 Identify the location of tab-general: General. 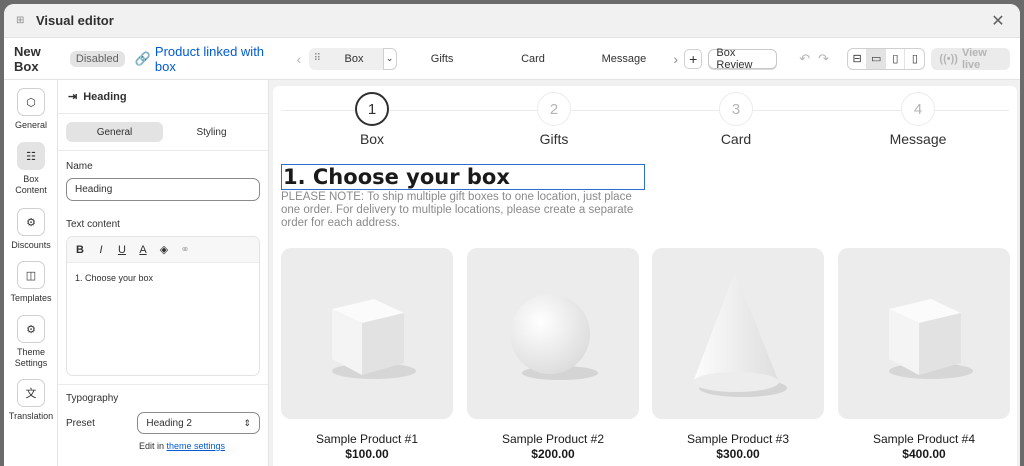
(114, 132).